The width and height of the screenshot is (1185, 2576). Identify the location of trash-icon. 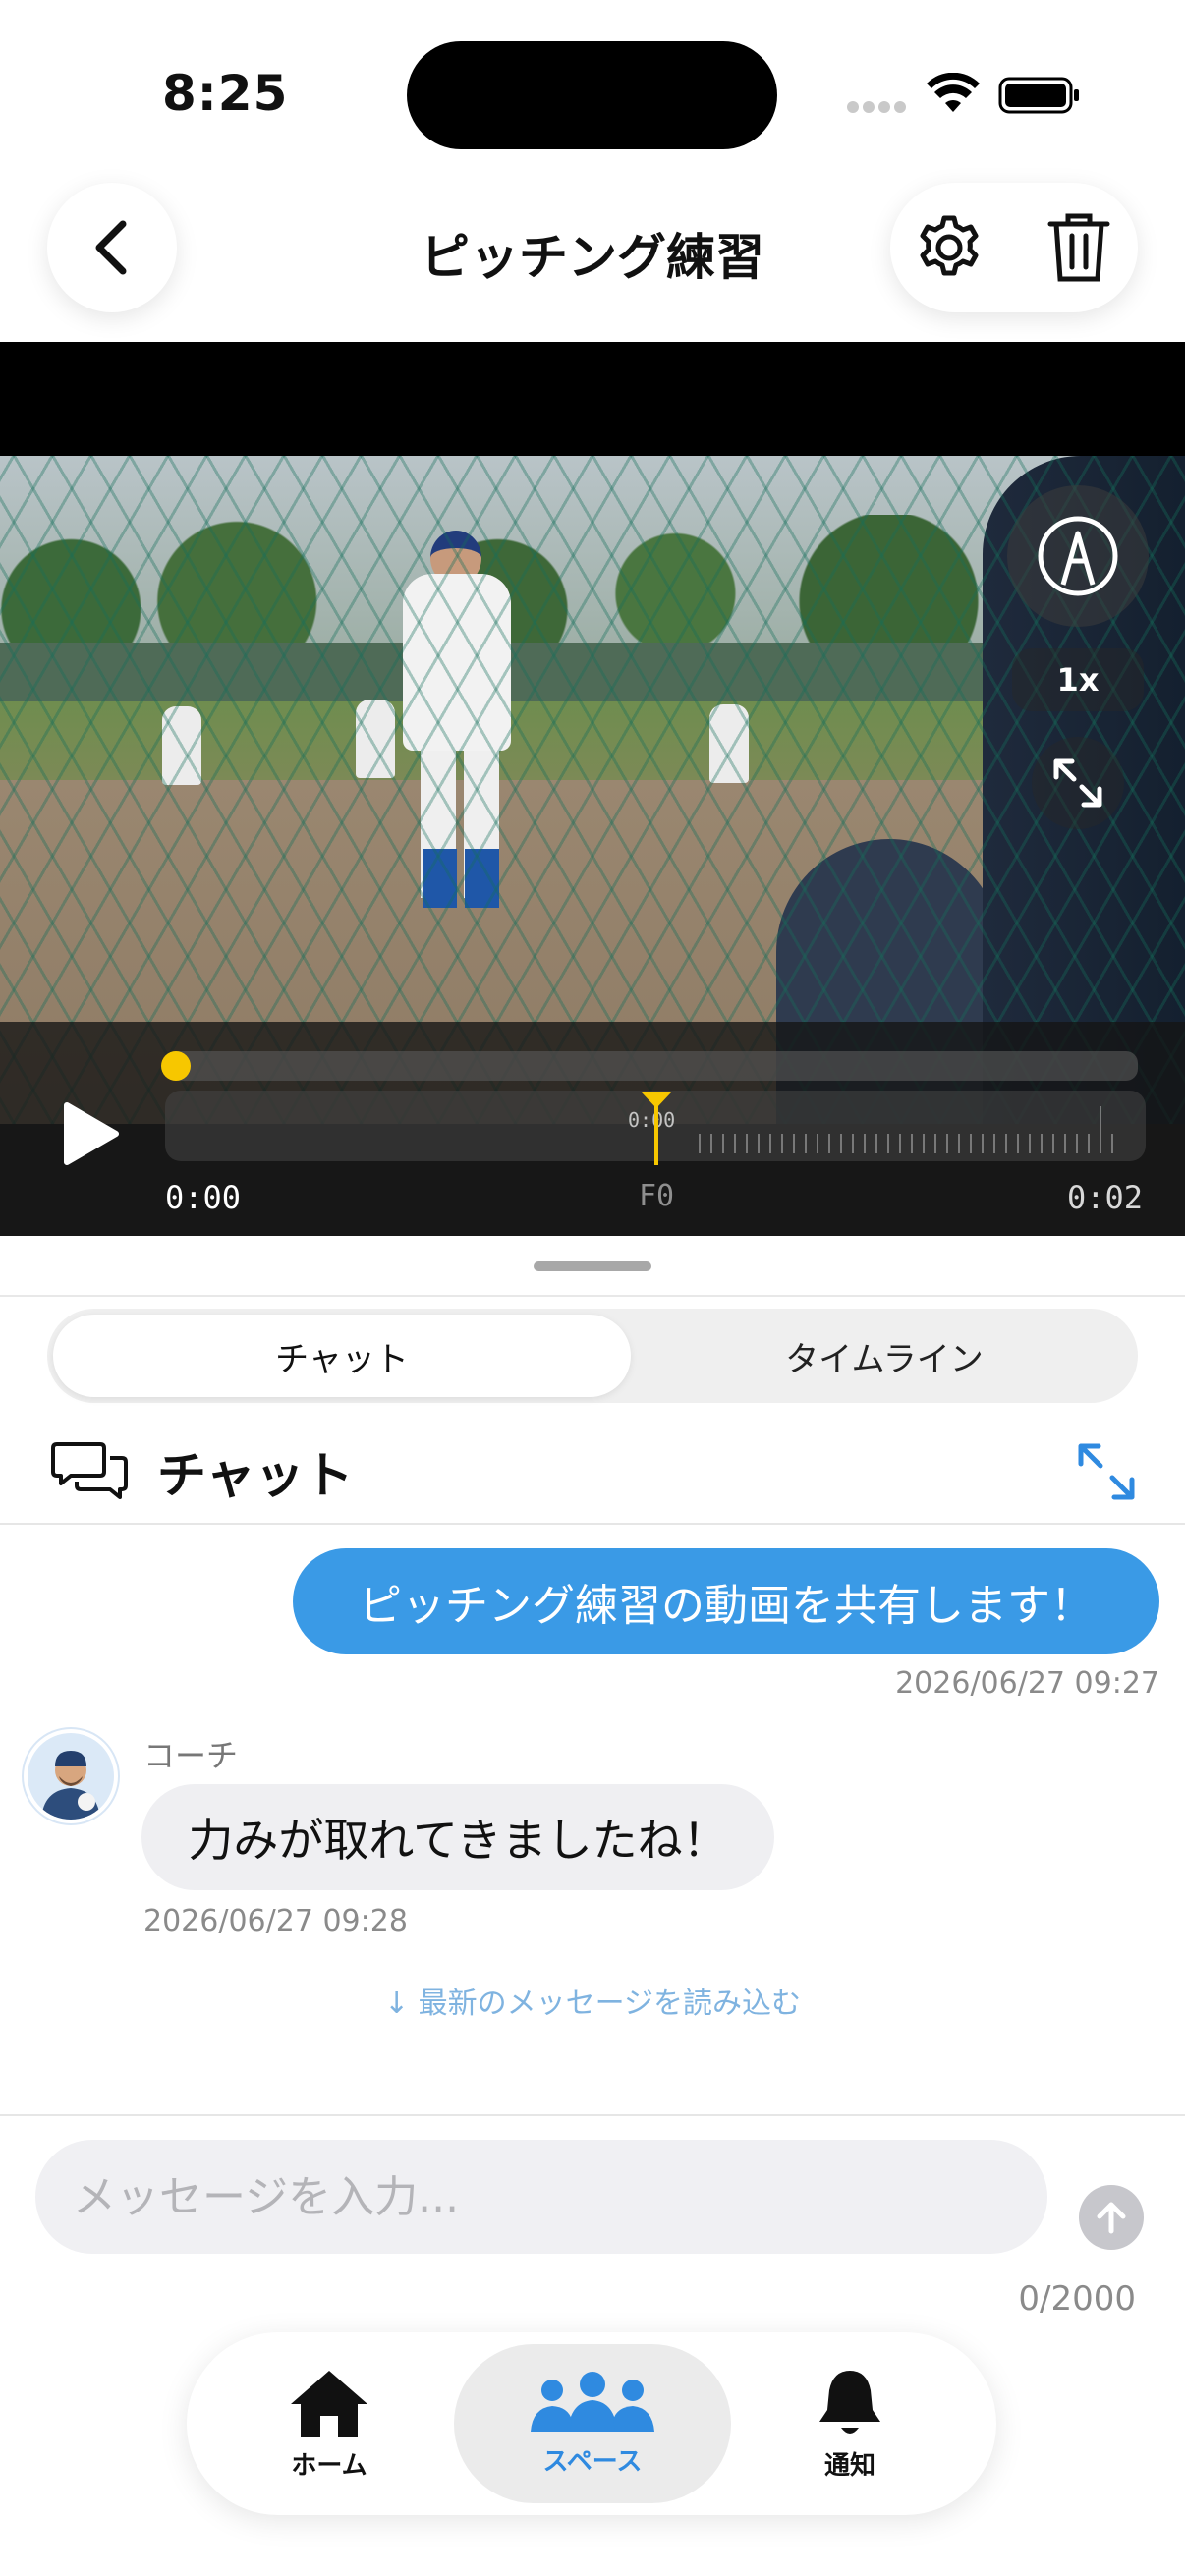
(1079, 247).